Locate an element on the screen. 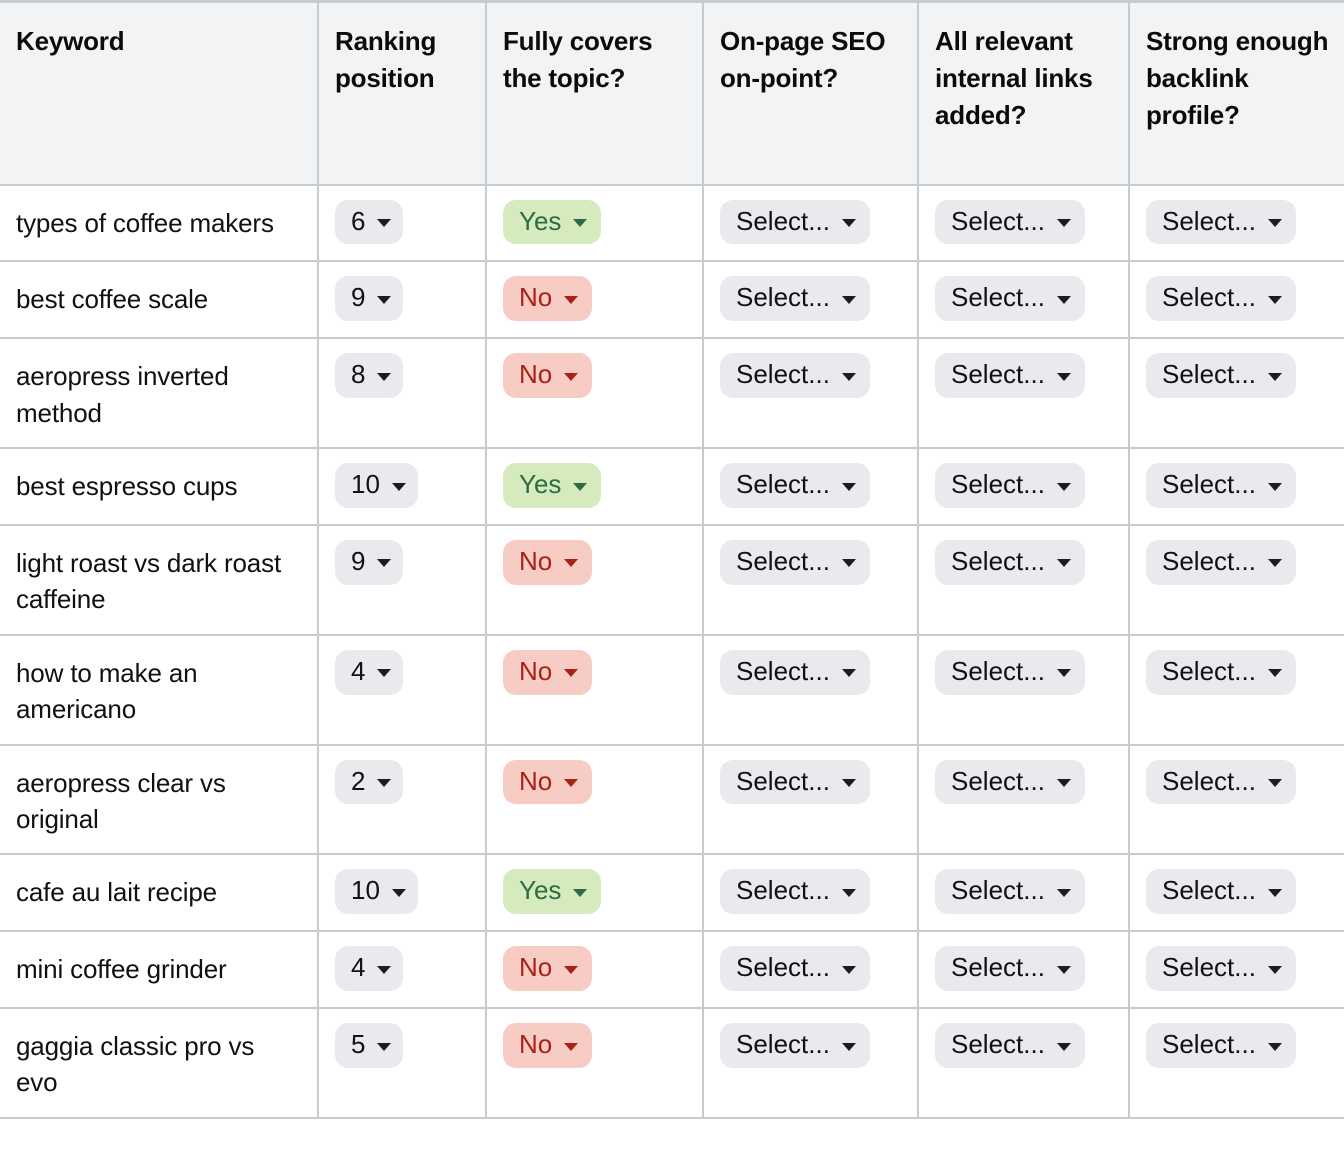 This screenshot has width=1344, height=1152. ranking-position-cell: 4 is located at coordinates (402, 970).